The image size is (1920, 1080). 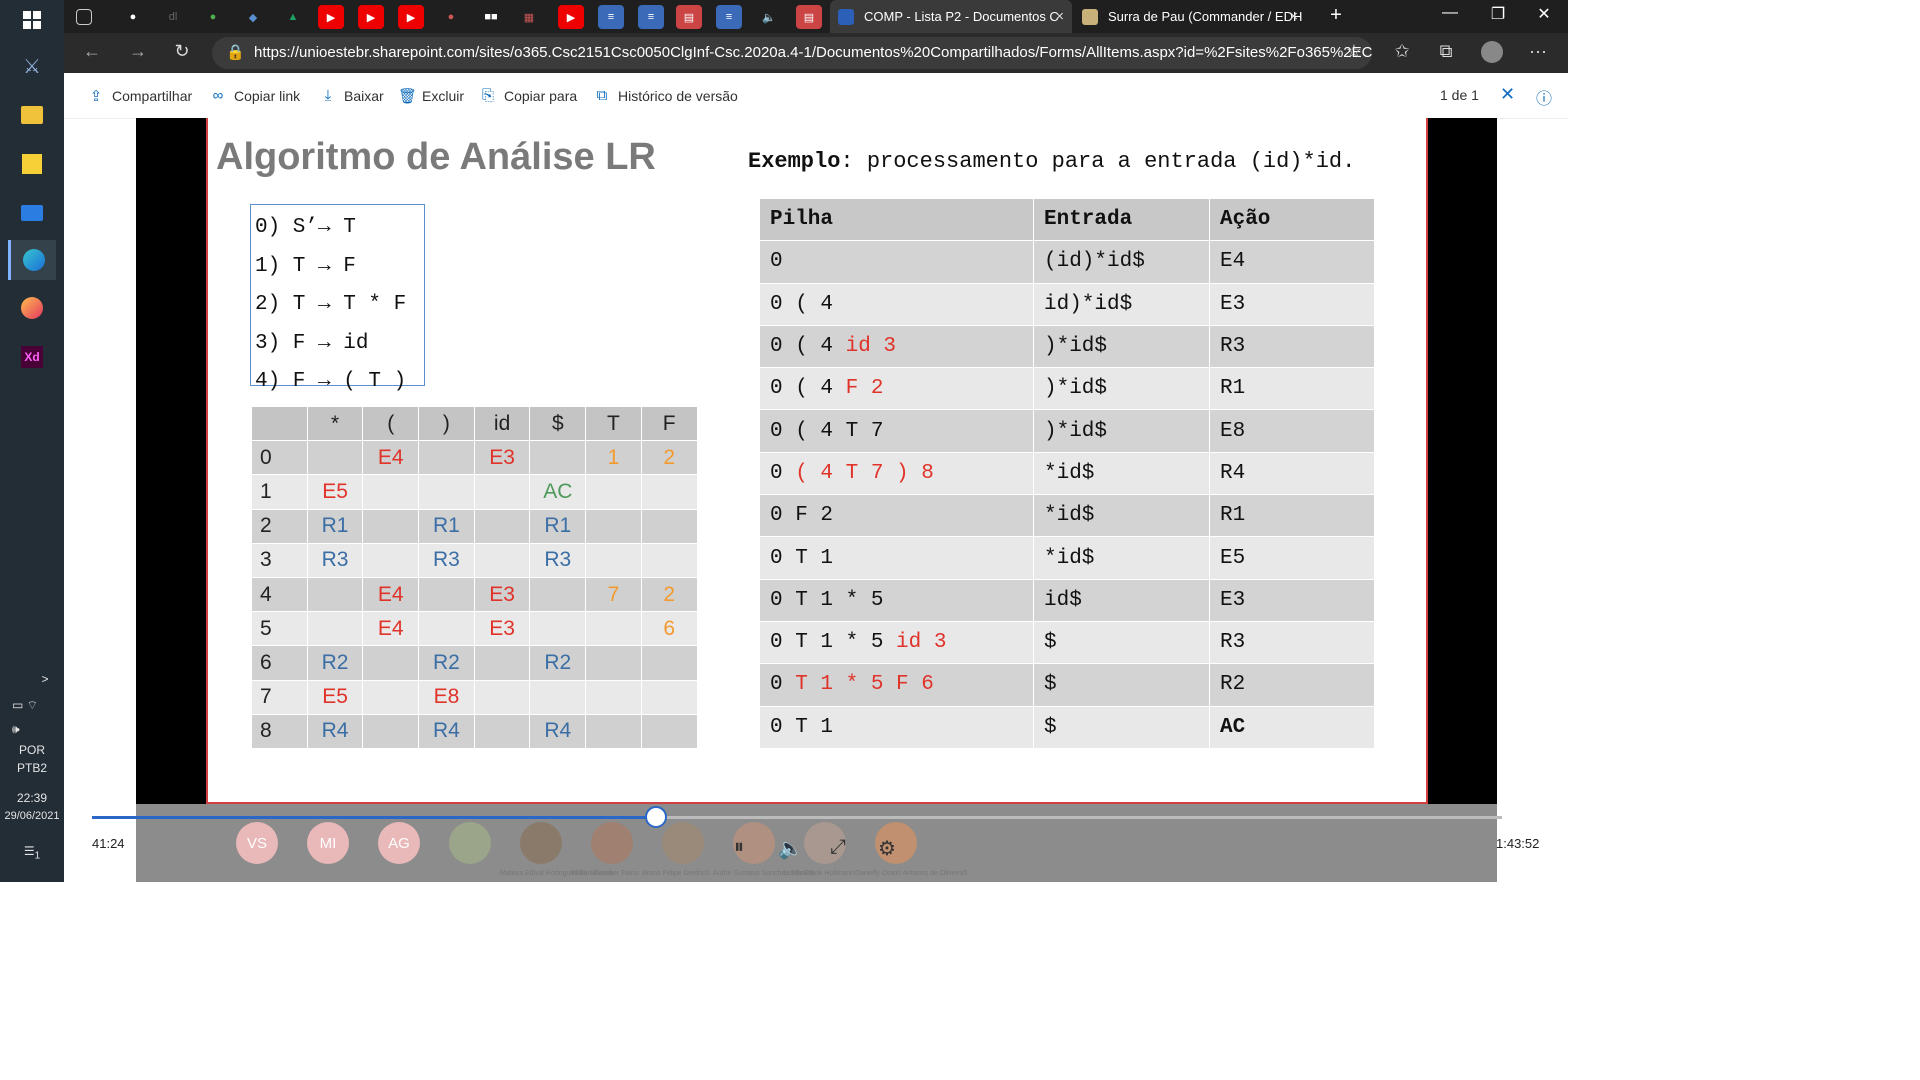 I want to click on volume-icon: 🔈, so click(x=790, y=848).